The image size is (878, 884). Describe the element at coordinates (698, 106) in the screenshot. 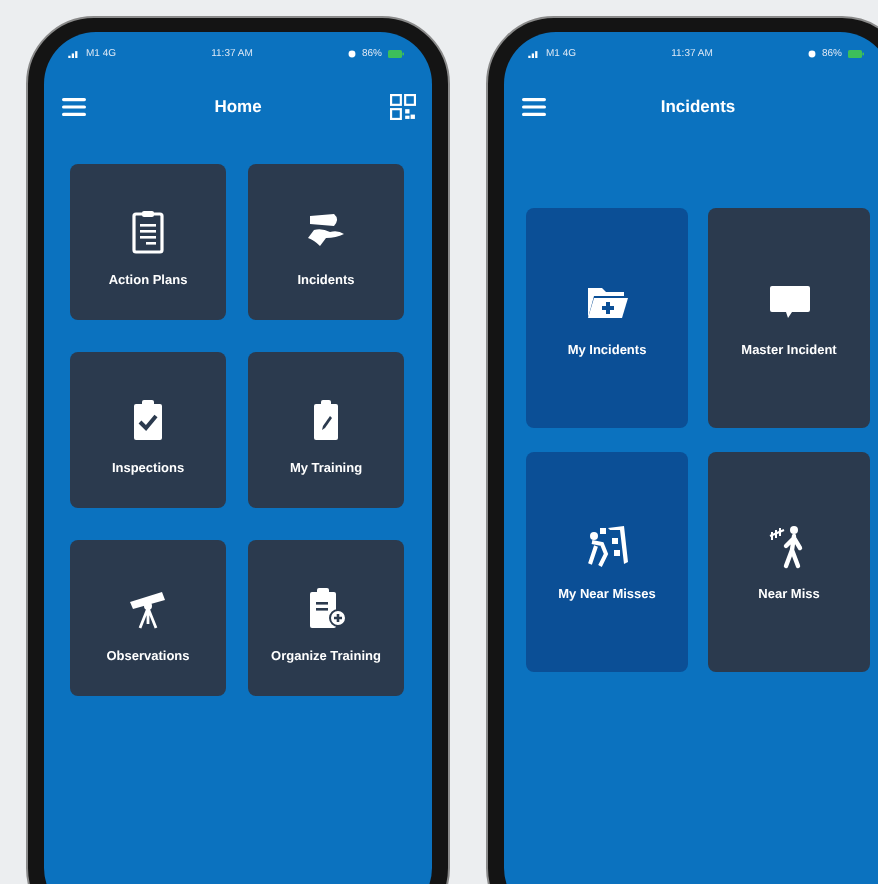

I see `screen-title: Incidents` at that location.